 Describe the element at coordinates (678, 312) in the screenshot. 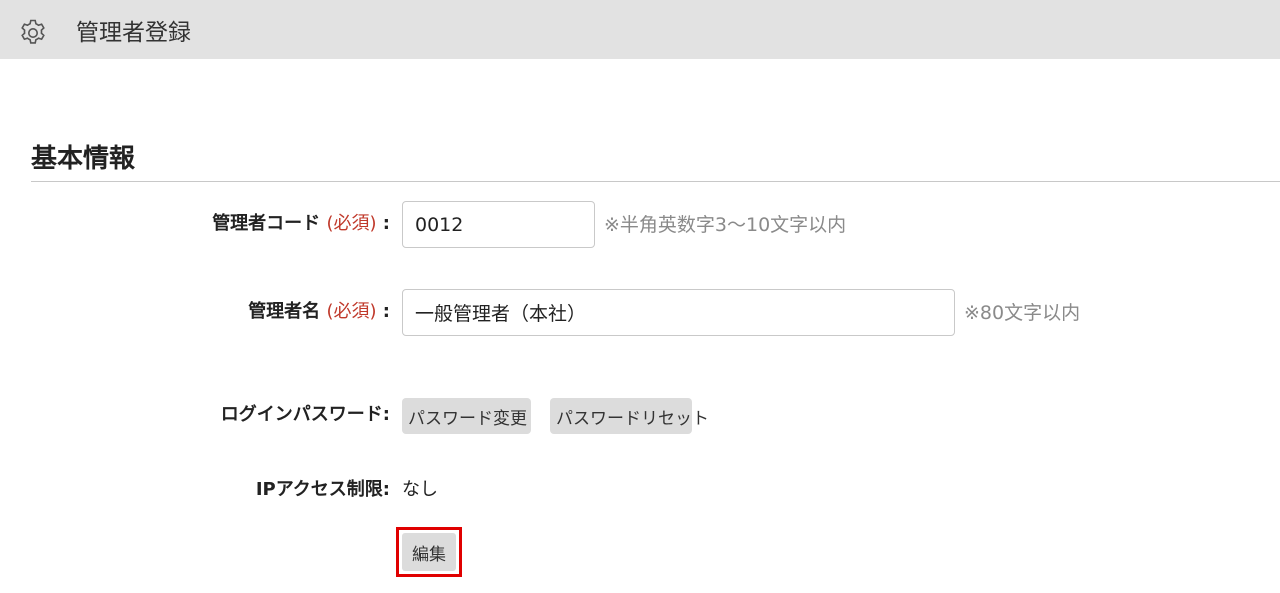

I see `admin-name-input` at that location.